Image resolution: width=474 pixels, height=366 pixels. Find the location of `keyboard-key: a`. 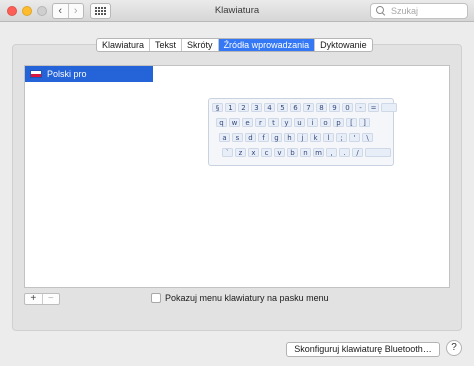

keyboard-key: a is located at coordinates (224, 137).